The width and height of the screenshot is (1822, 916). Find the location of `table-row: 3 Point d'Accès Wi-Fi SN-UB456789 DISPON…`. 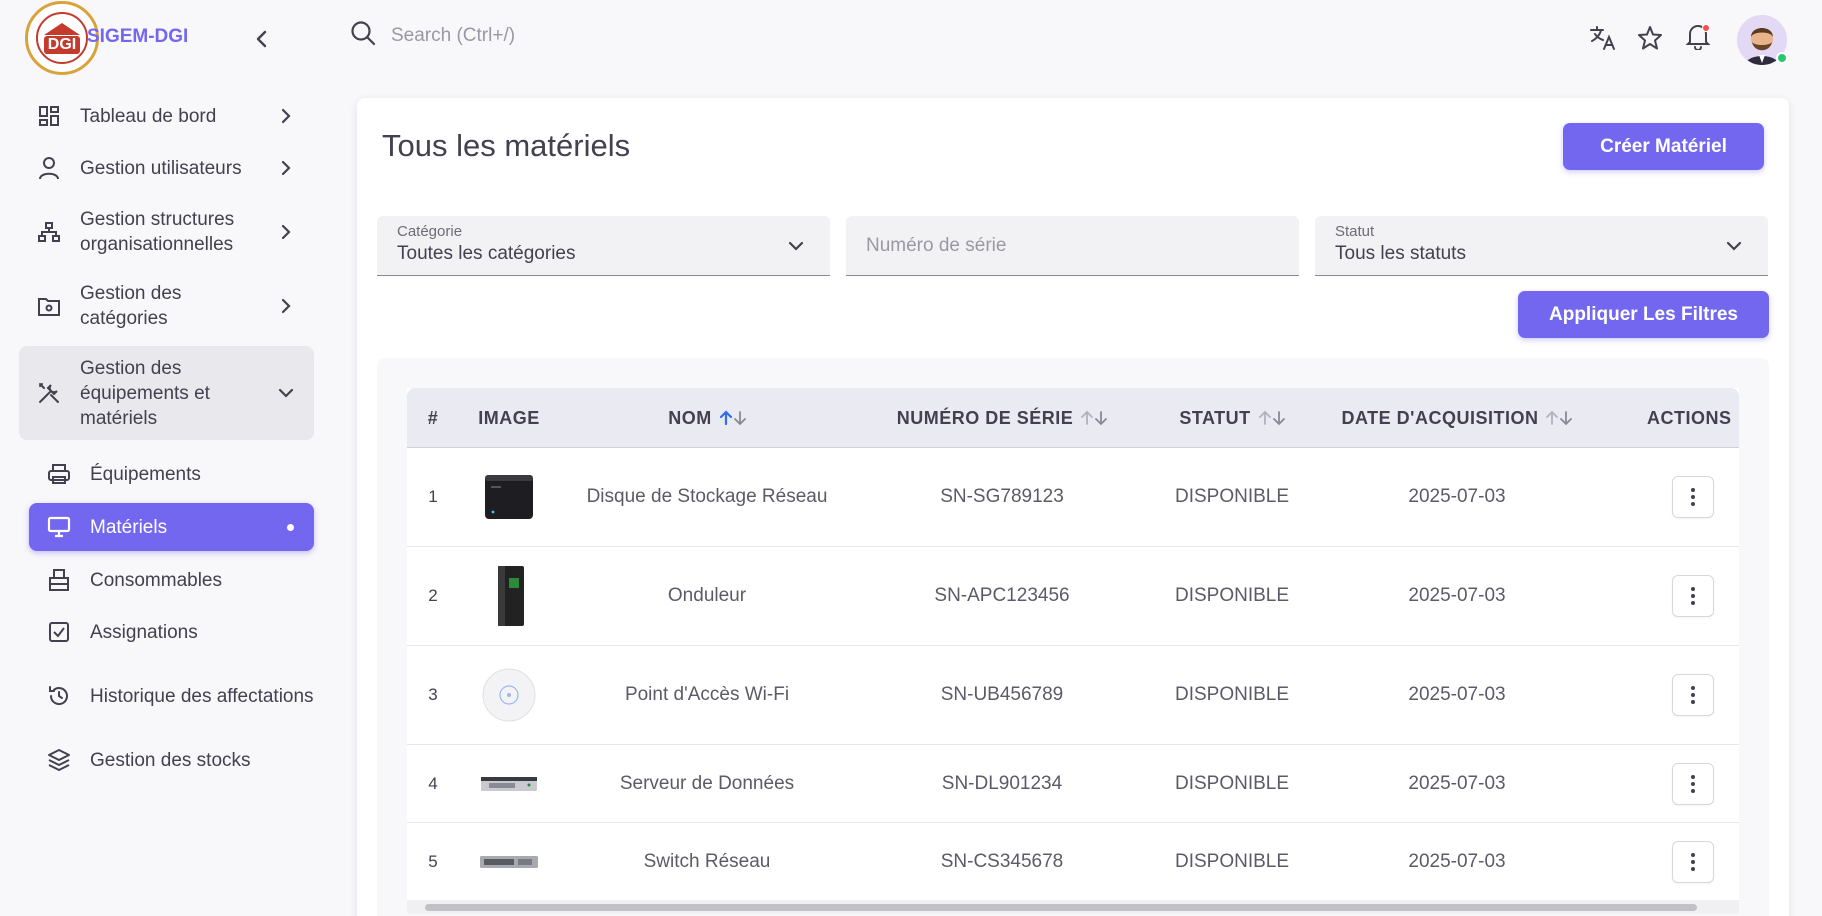

table-row: 3 Point d'Accès Wi-Fi SN-UB456789 DISPON… is located at coordinates (1073, 695).